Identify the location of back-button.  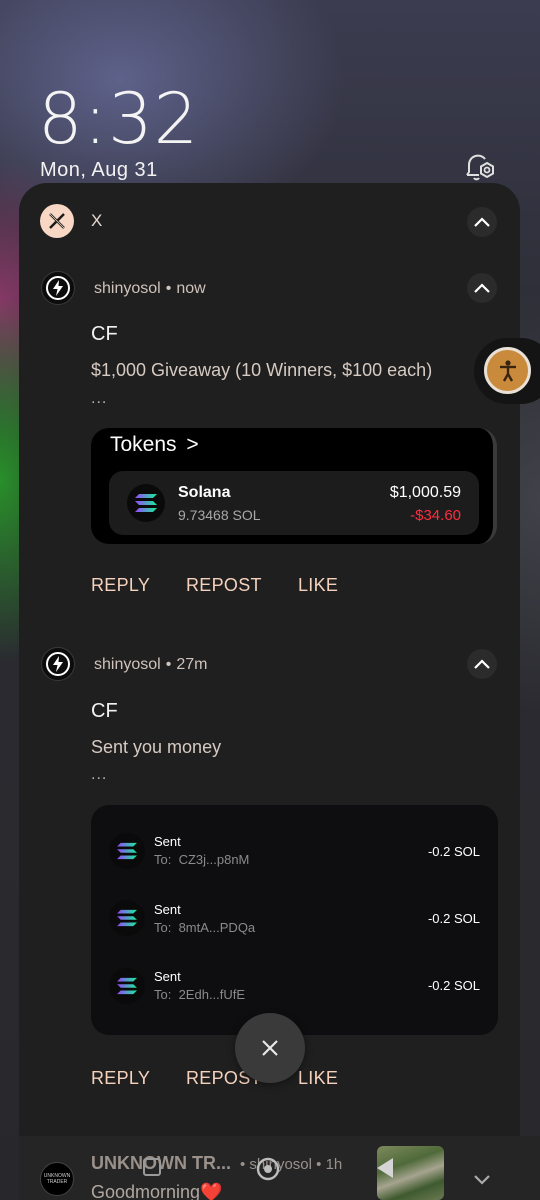
(385, 1168).